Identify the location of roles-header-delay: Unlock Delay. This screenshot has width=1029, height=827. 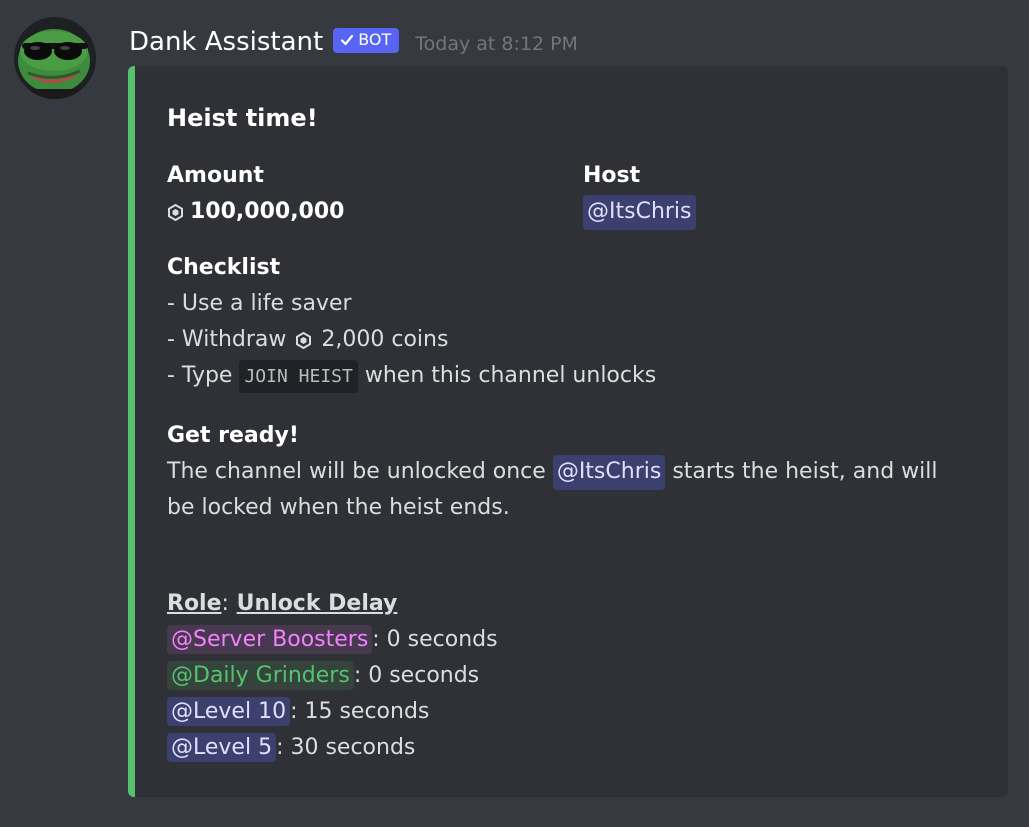
(317, 603).